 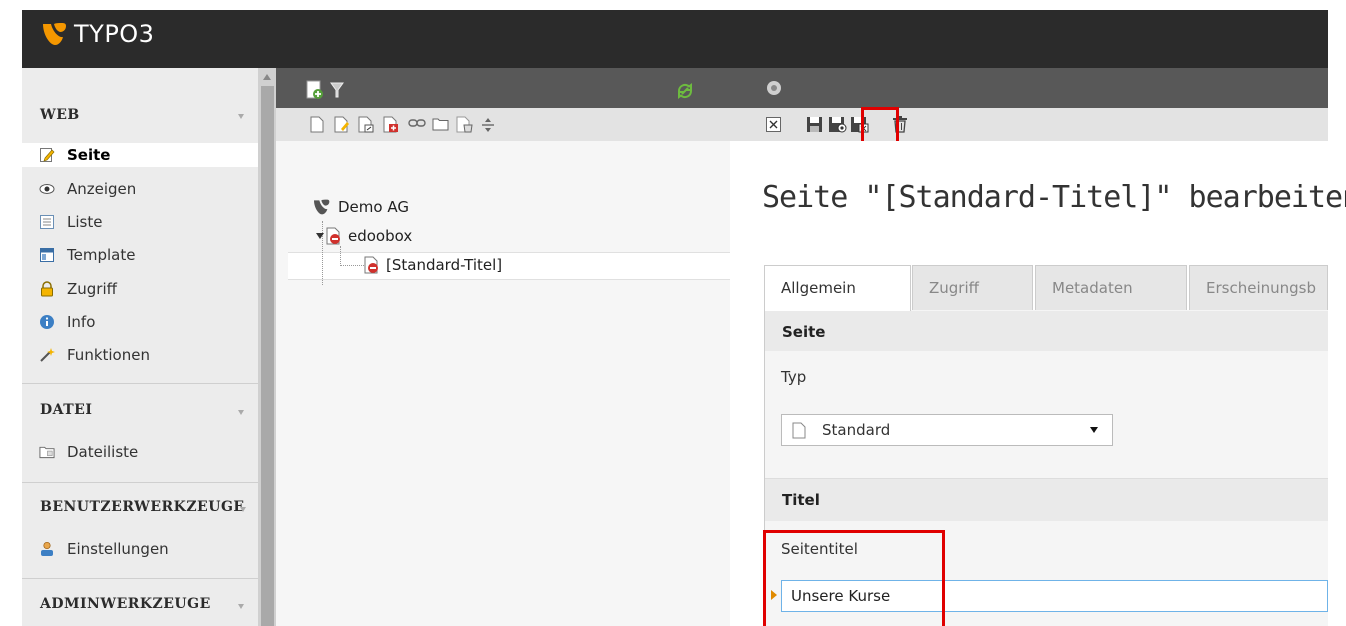 I want to click on menu-item-zugriff: Zugriff, so click(x=140, y=289).